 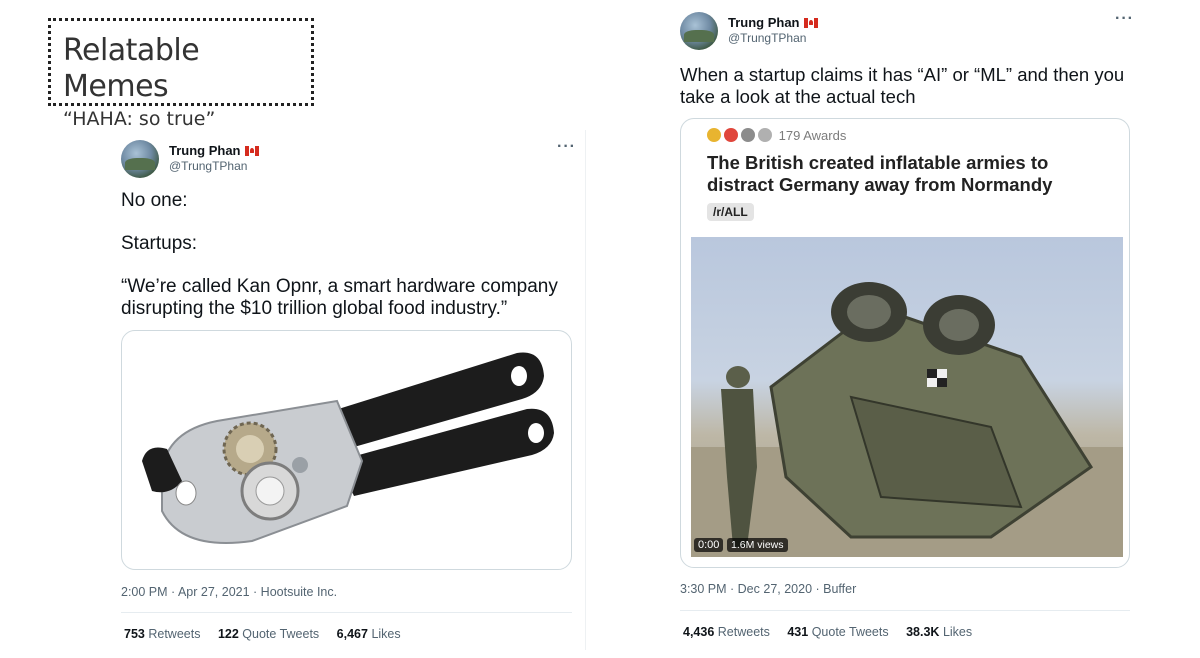 What do you see at coordinates (837, 632) in the screenshot?
I see `quote-tweets-stat: 431 Quote Tweets` at bounding box center [837, 632].